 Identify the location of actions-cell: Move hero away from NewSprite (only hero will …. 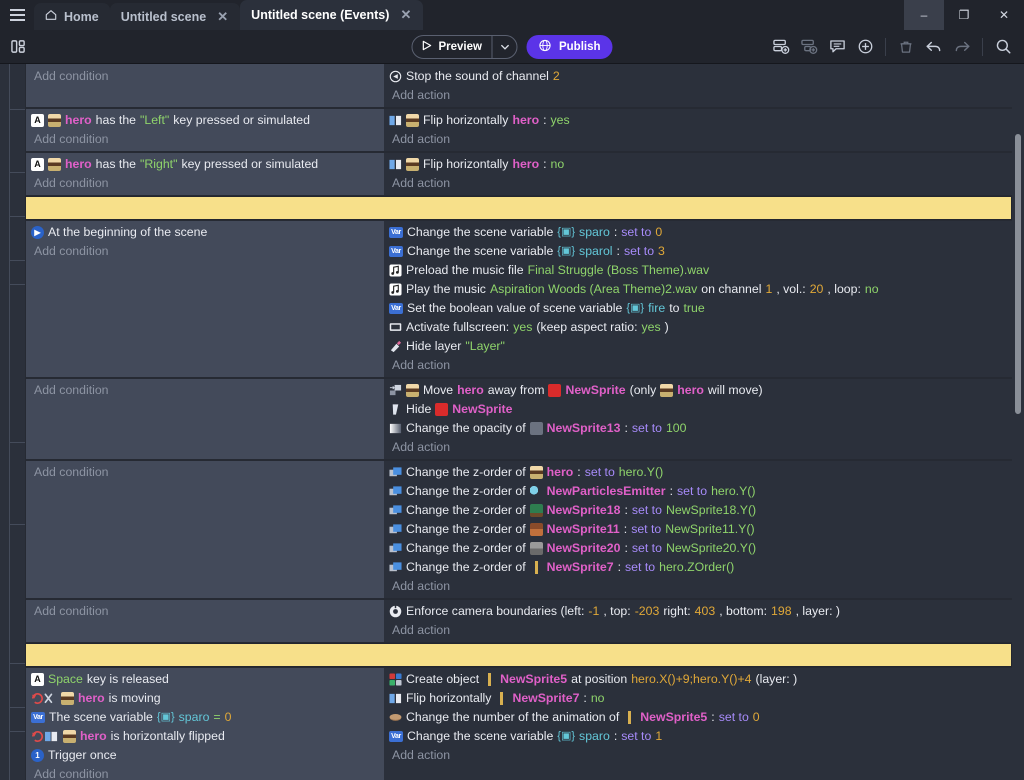
(698, 419).